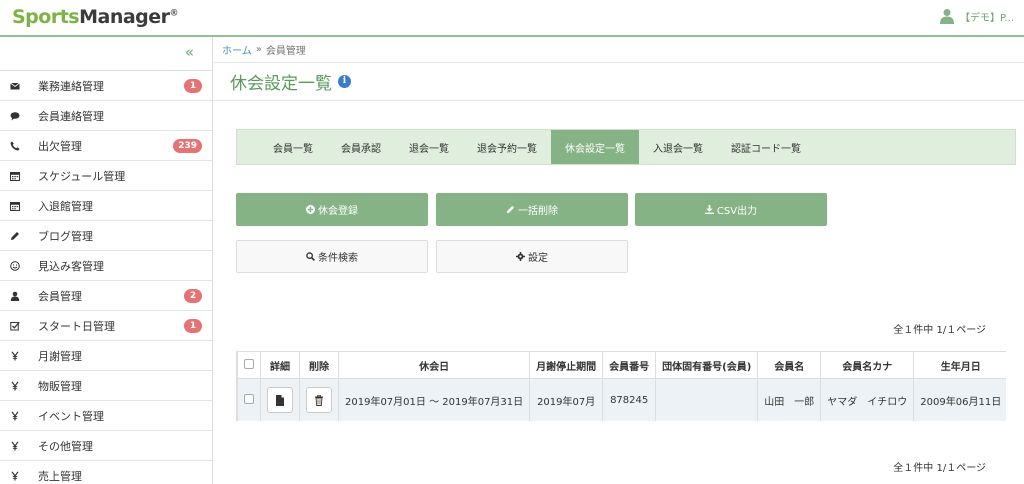 The image size is (1024, 484). What do you see at coordinates (106, 446) in the screenshot?
I see `sidebar-item: その他管理` at bounding box center [106, 446].